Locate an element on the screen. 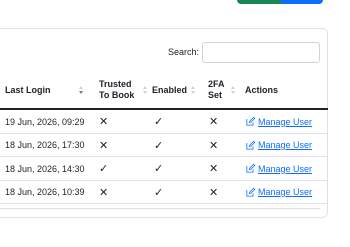  trusted-cell: ✓ is located at coordinates (104, 169).